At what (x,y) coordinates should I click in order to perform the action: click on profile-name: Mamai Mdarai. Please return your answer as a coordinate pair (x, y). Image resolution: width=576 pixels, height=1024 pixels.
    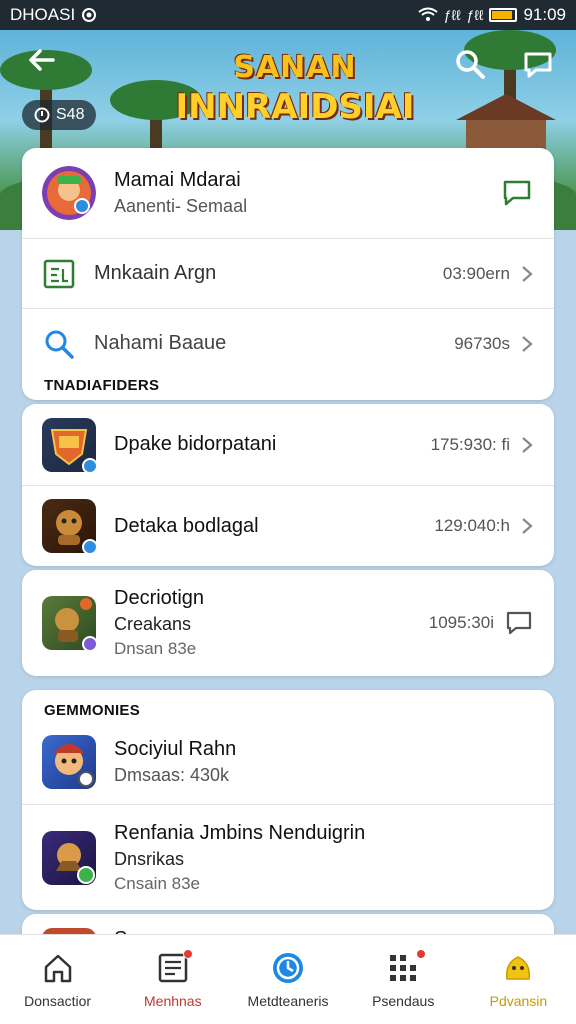
    Looking at the image, I should click on (177, 180).